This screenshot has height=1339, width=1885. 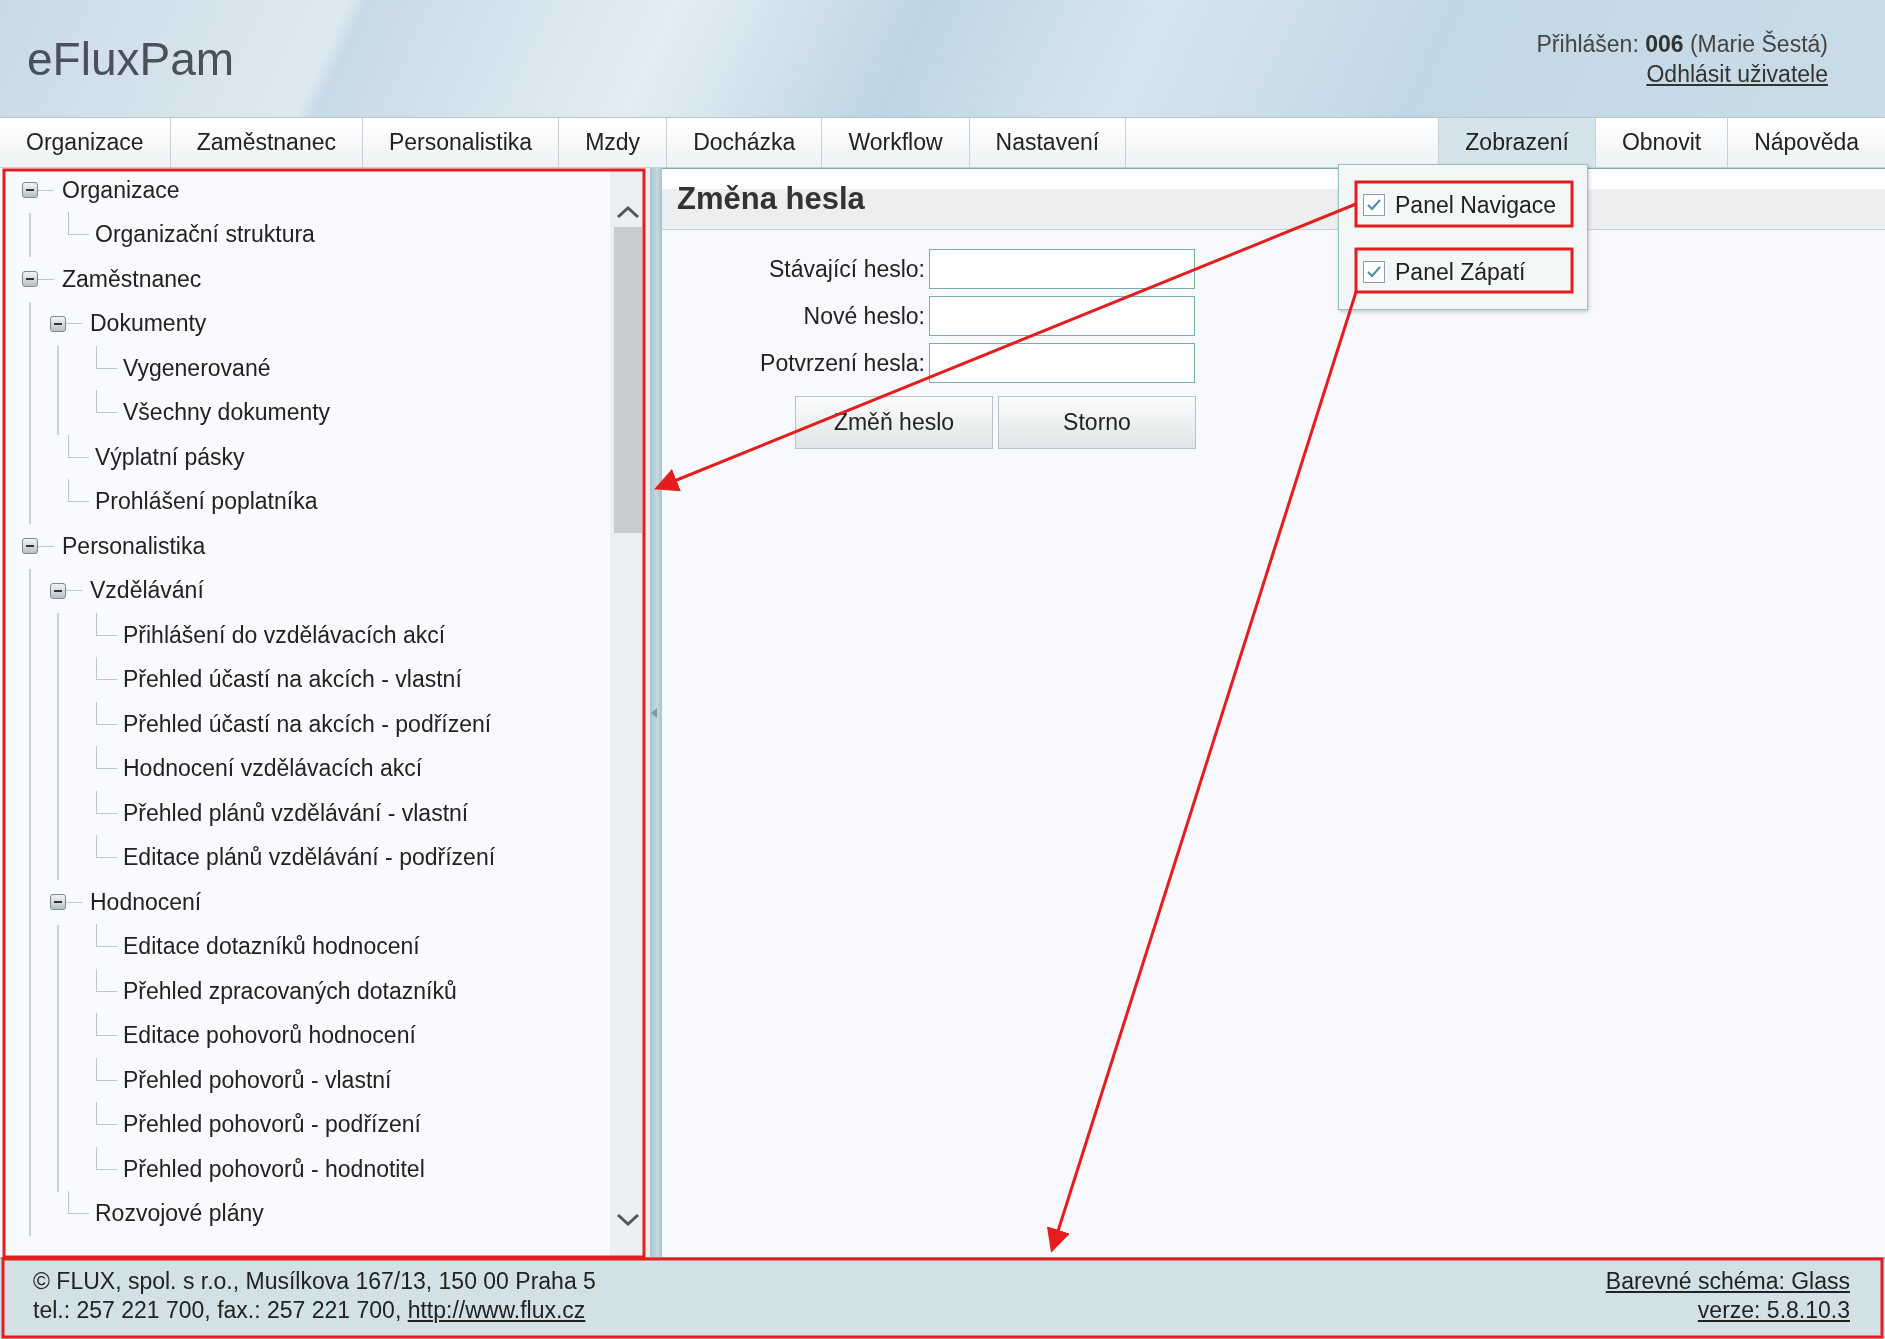 I want to click on menu-item: Personalistika, so click(x=461, y=142).